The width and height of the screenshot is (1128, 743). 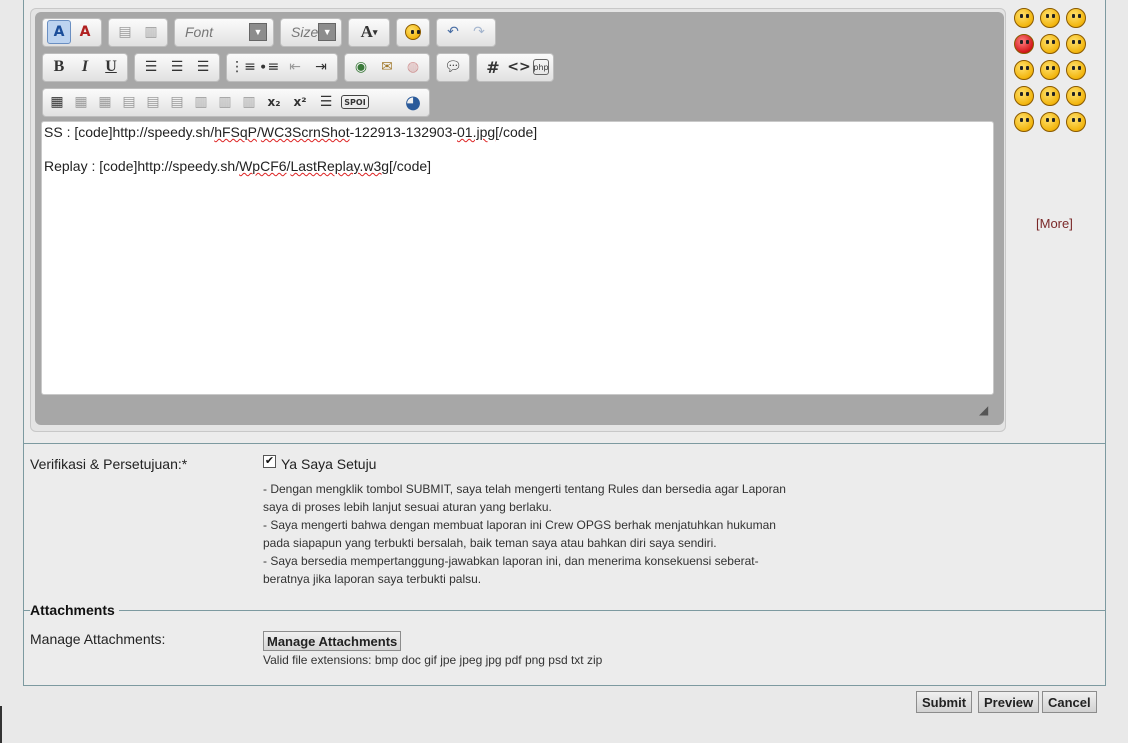 I want to click on unordered-list-icon: ∙≡, so click(x=269, y=67).